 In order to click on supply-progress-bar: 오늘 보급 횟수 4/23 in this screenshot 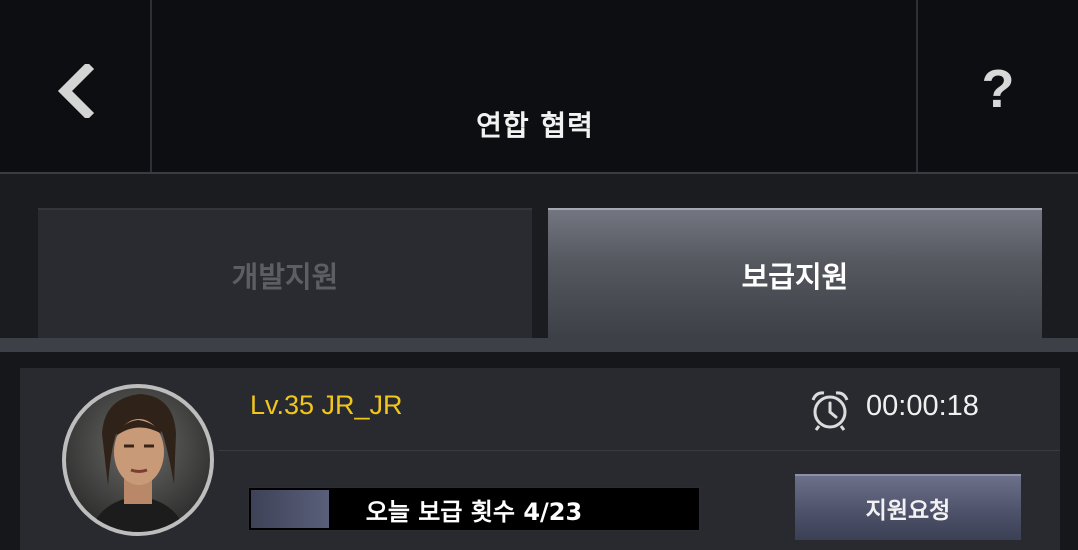, I will do `click(474, 509)`.